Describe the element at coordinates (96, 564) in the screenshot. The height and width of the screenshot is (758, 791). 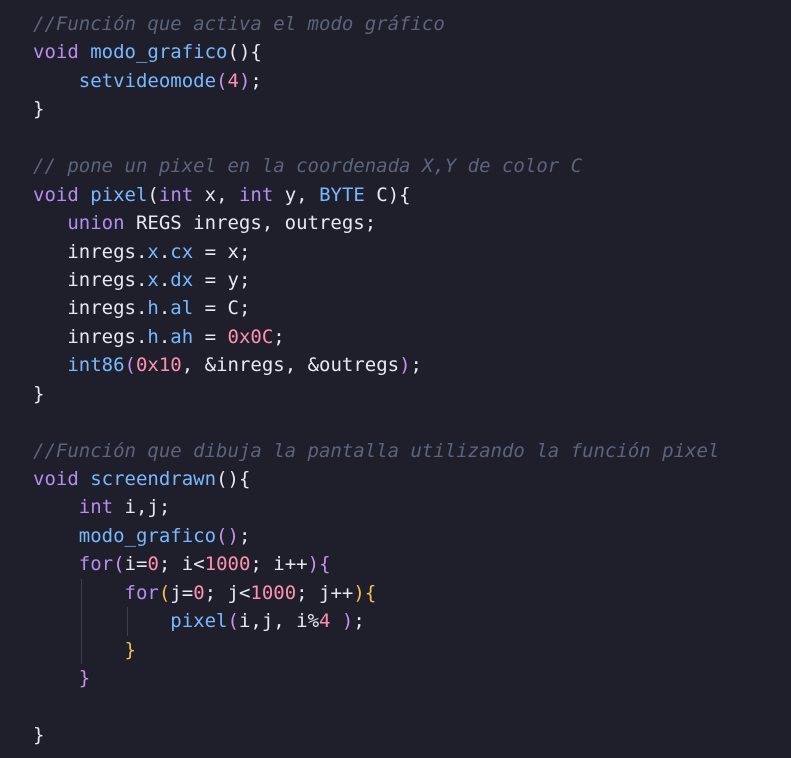
I see `code-token: for` at that location.